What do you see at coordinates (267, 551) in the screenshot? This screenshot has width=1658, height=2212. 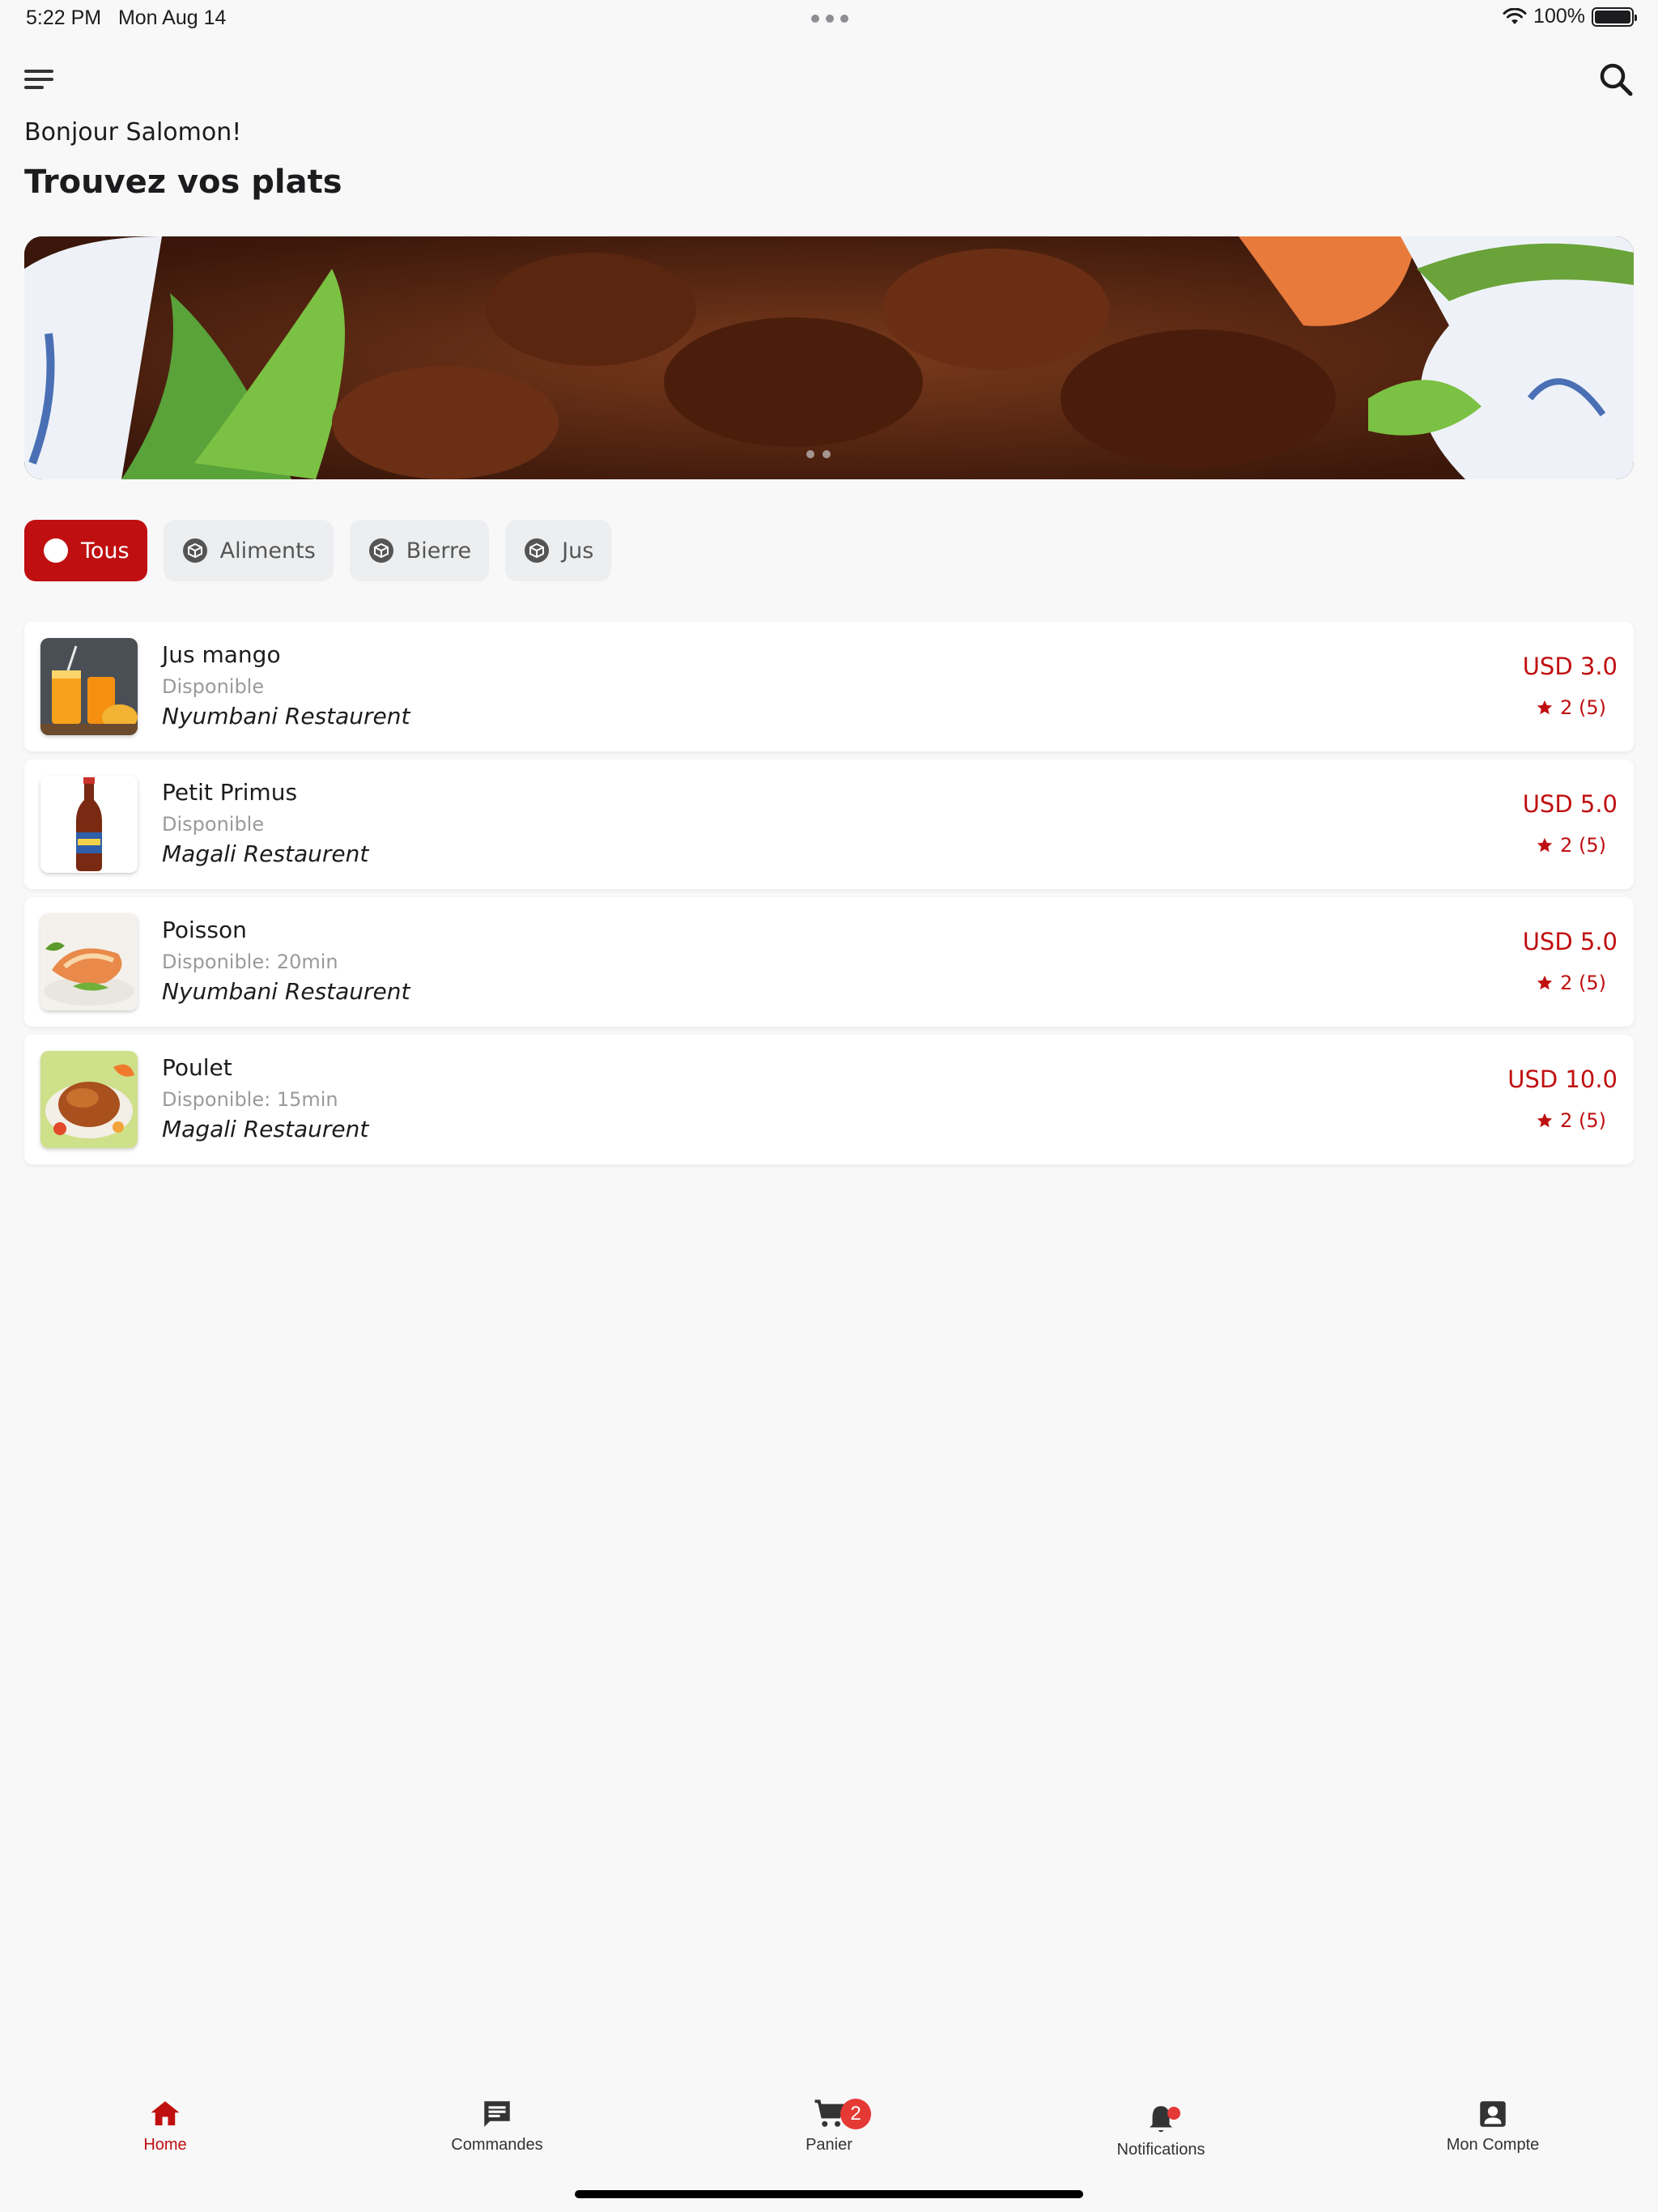 I see `category-label: Aliments` at bounding box center [267, 551].